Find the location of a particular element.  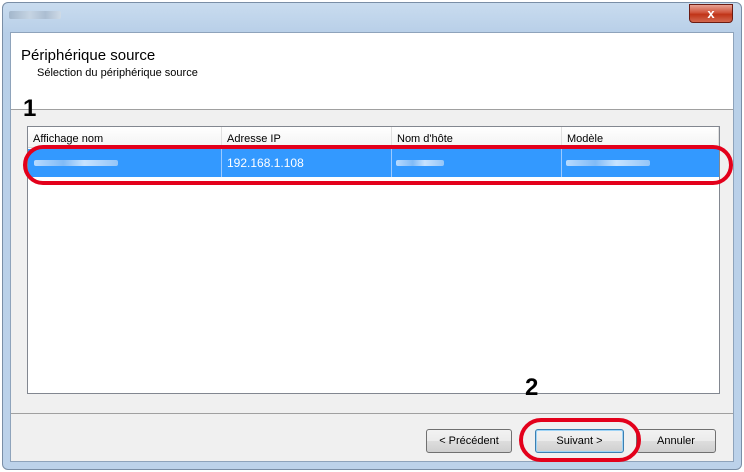

window-title-redacted is located at coordinates (35, 15).